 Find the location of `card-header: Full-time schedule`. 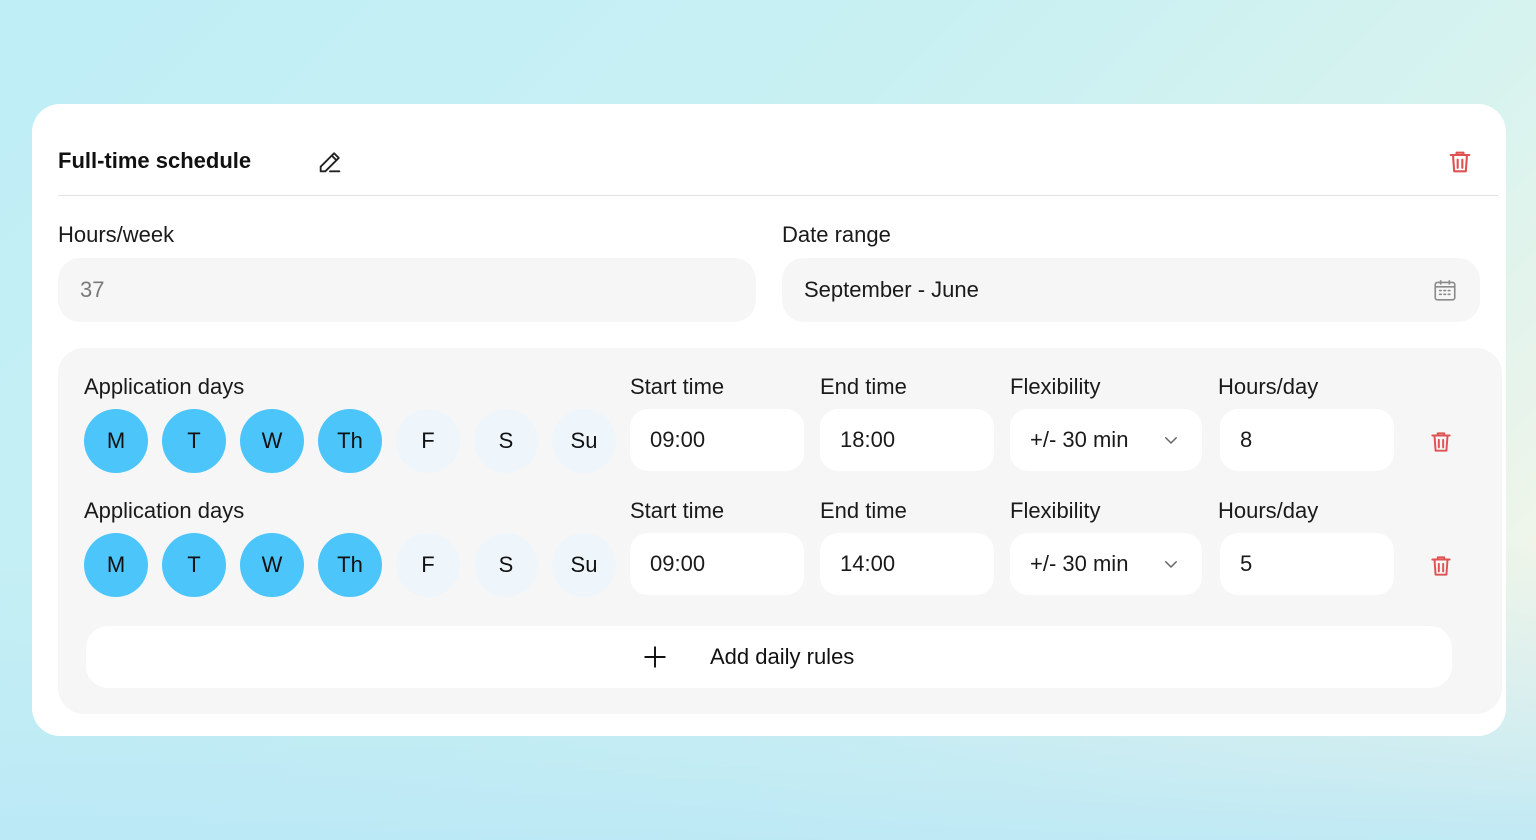

card-header: Full-time schedule is located at coordinates (778, 165).